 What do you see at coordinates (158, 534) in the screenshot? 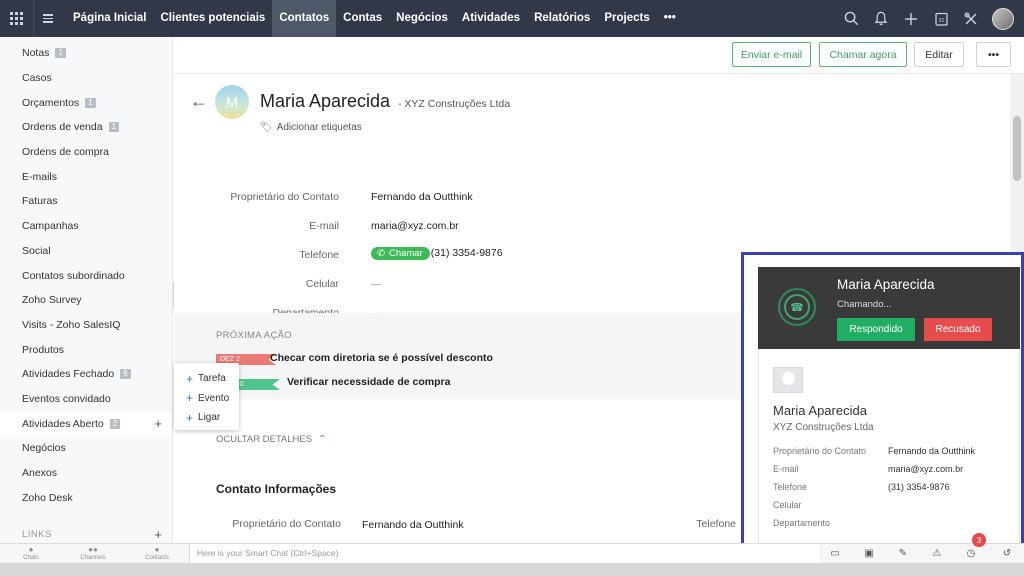
I see `add-link-plus-icon: +` at bounding box center [158, 534].